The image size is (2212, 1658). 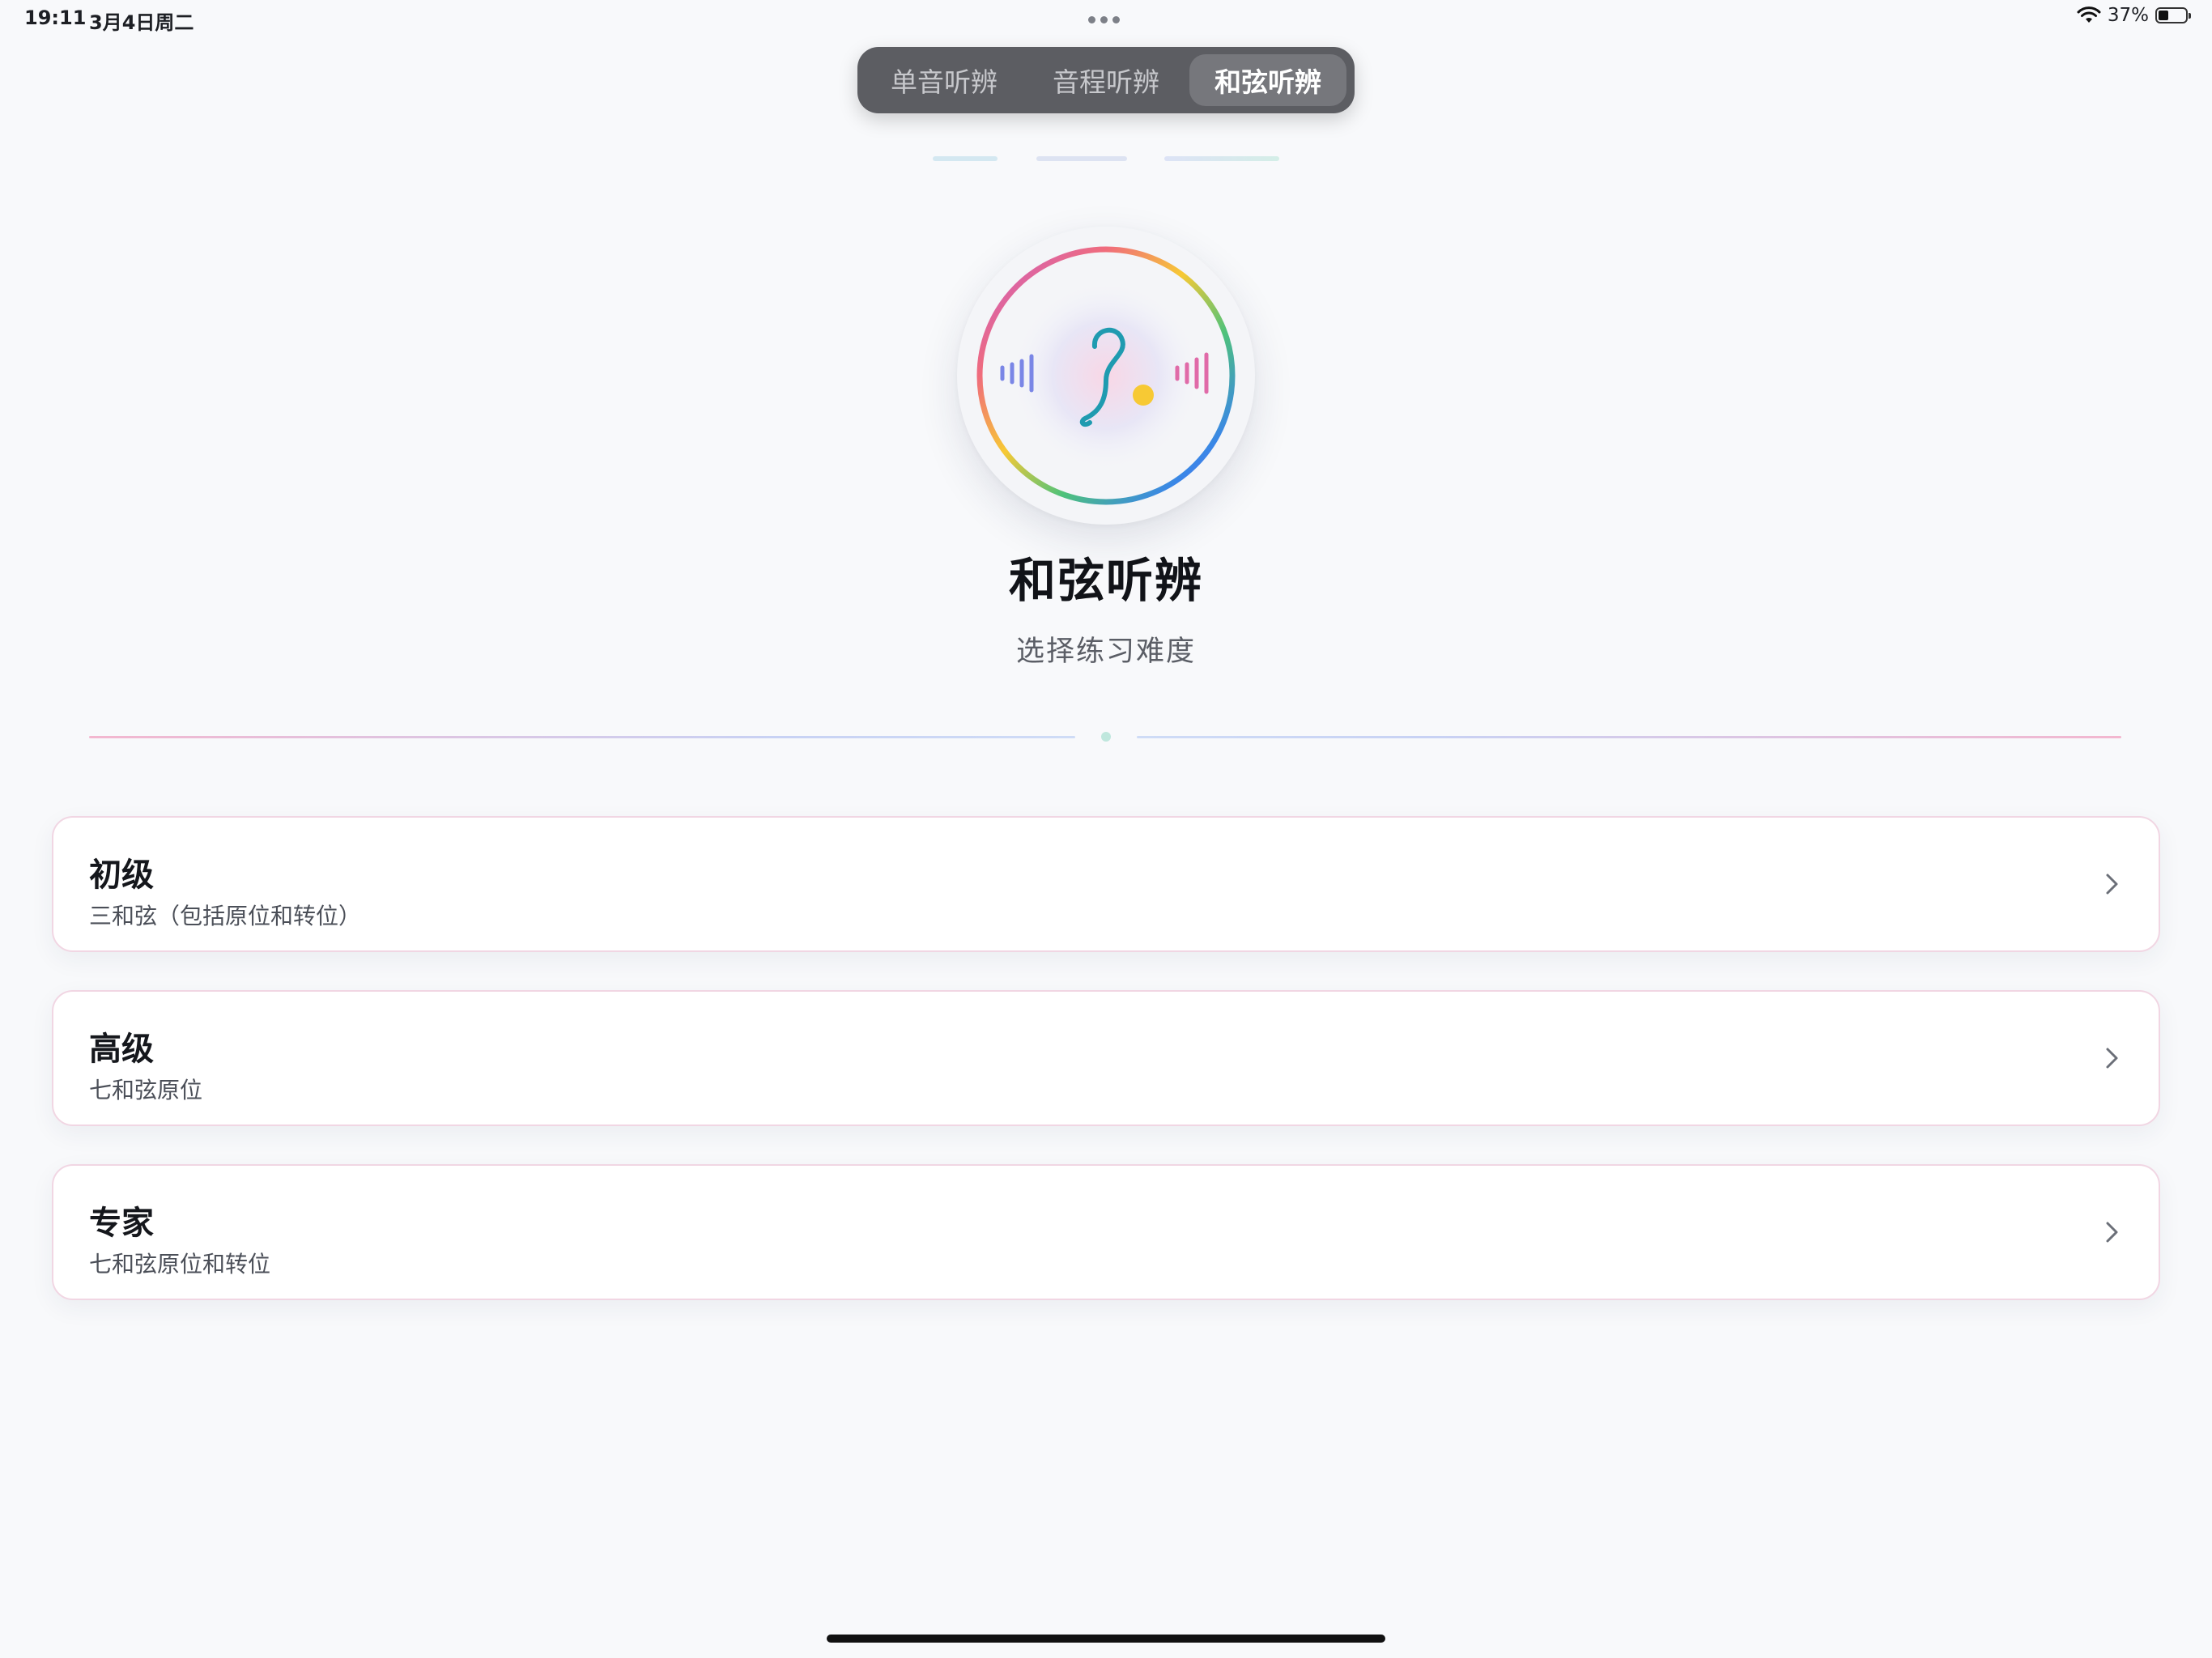 What do you see at coordinates (122, 1049) in the screenshot?
I see `level-title: 高级` at bounding box center [122, 1049].